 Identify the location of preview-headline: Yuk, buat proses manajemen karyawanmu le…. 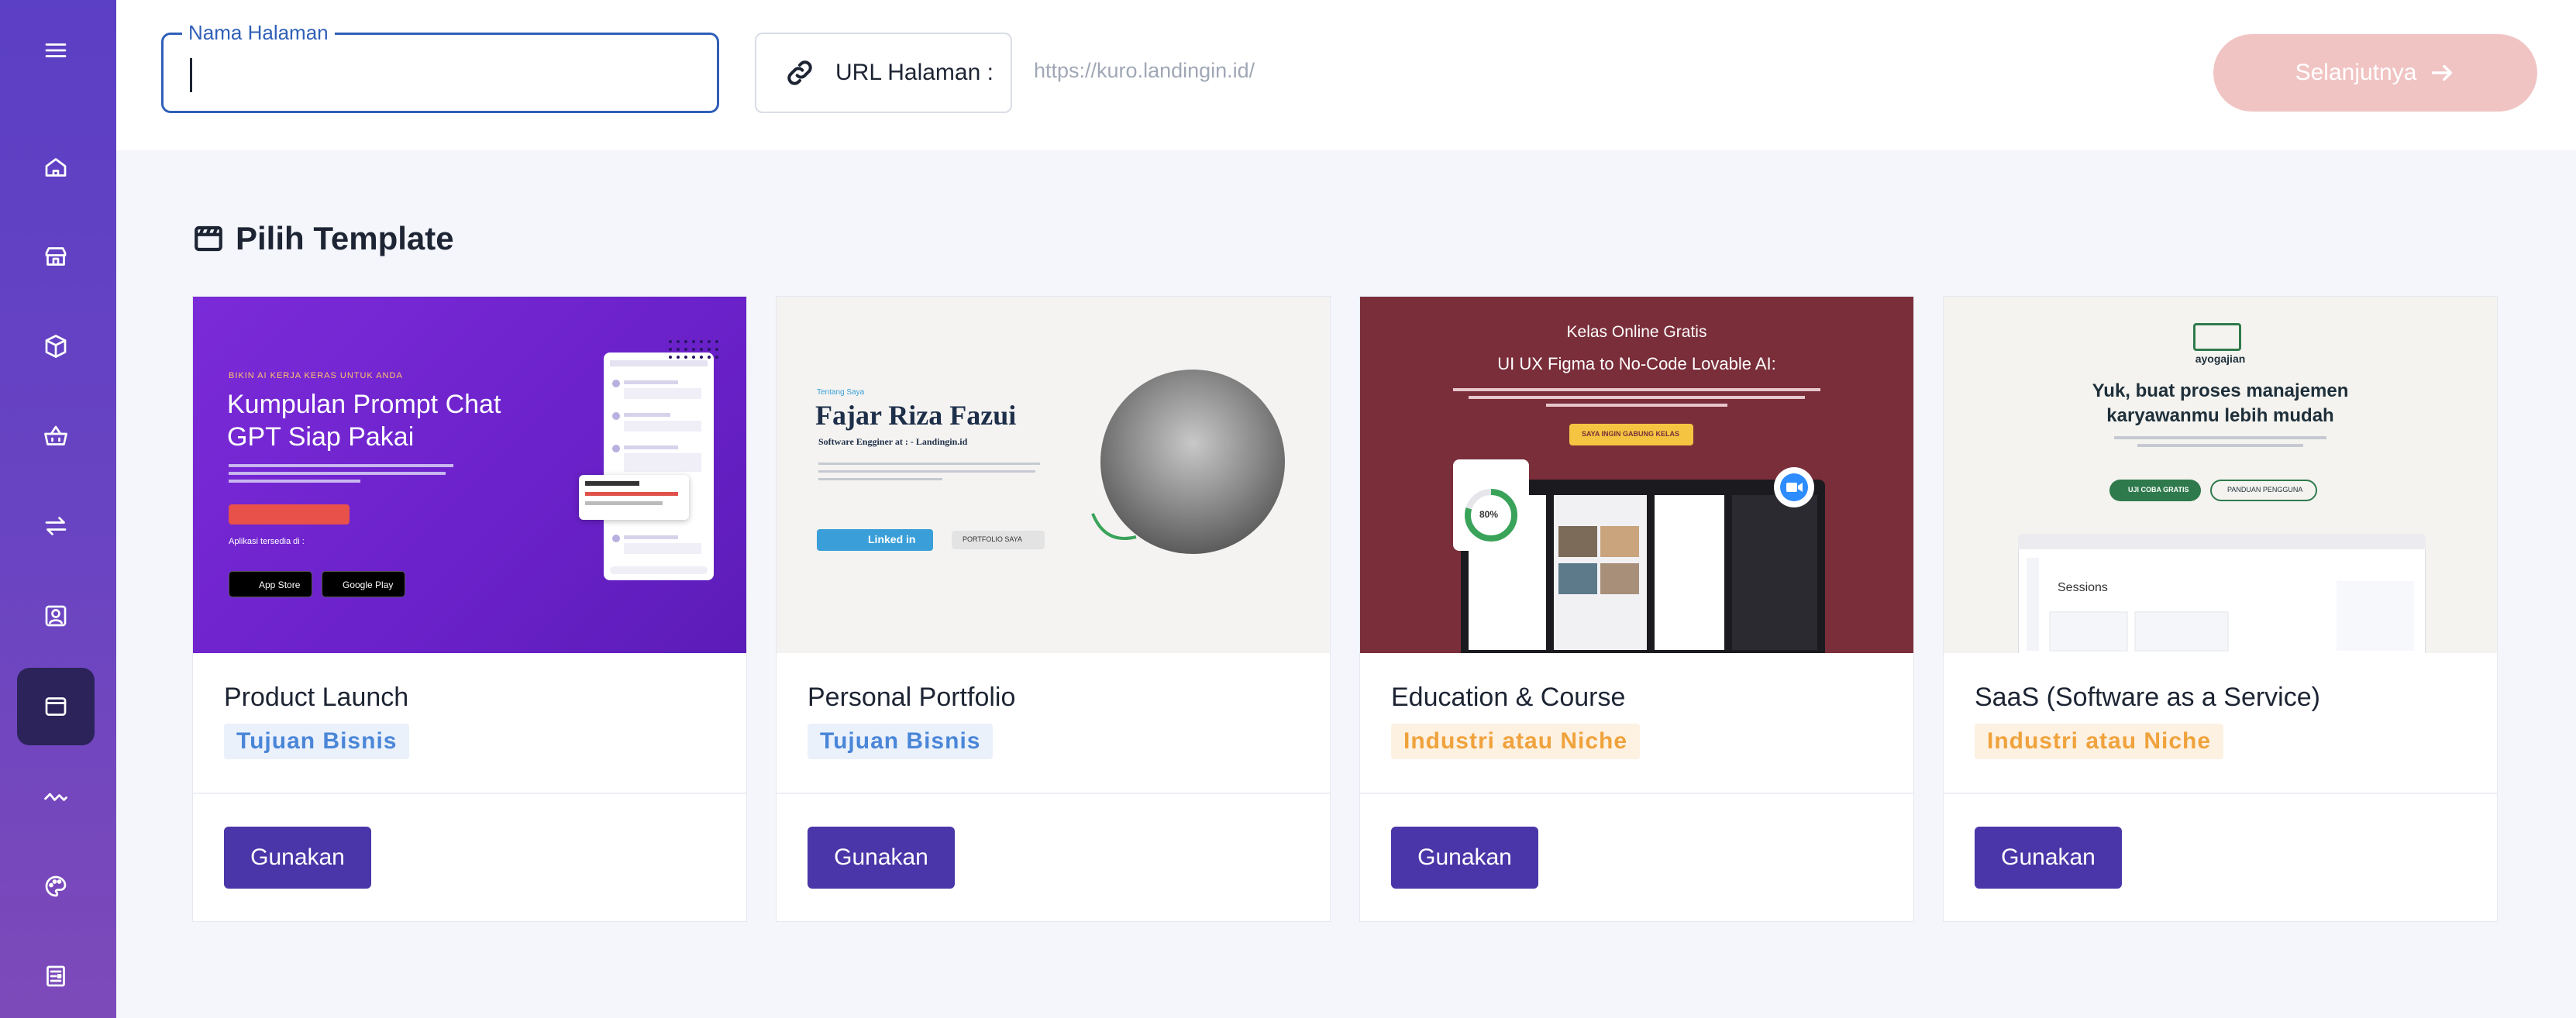
(2220, 403).